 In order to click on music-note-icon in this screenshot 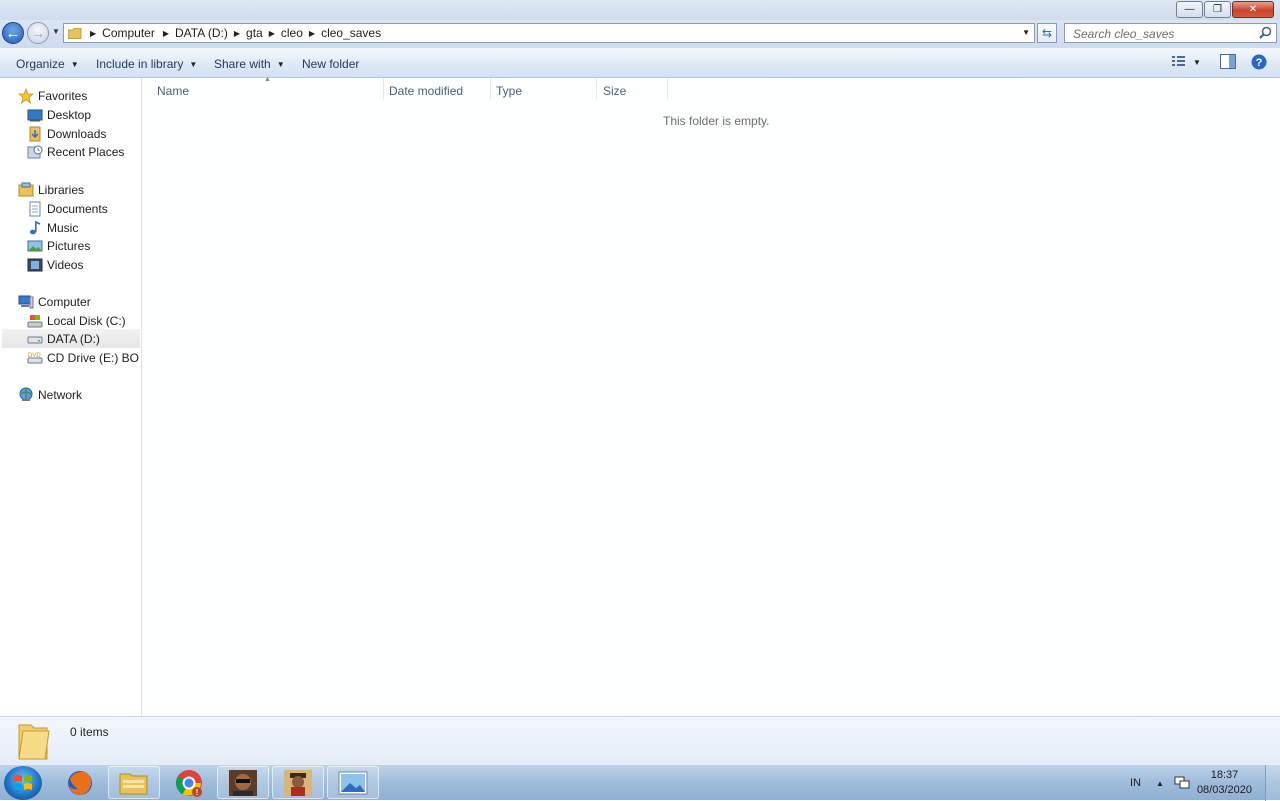, I will do `click(35, 227)`.